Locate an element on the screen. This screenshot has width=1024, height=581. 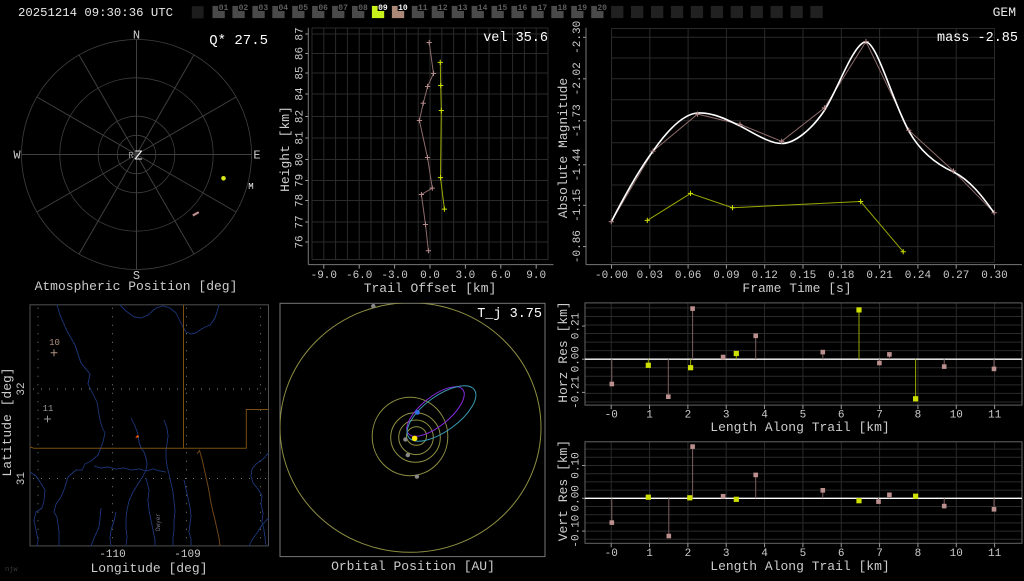
svg-text: 05 is located at coordinates (303, 8).